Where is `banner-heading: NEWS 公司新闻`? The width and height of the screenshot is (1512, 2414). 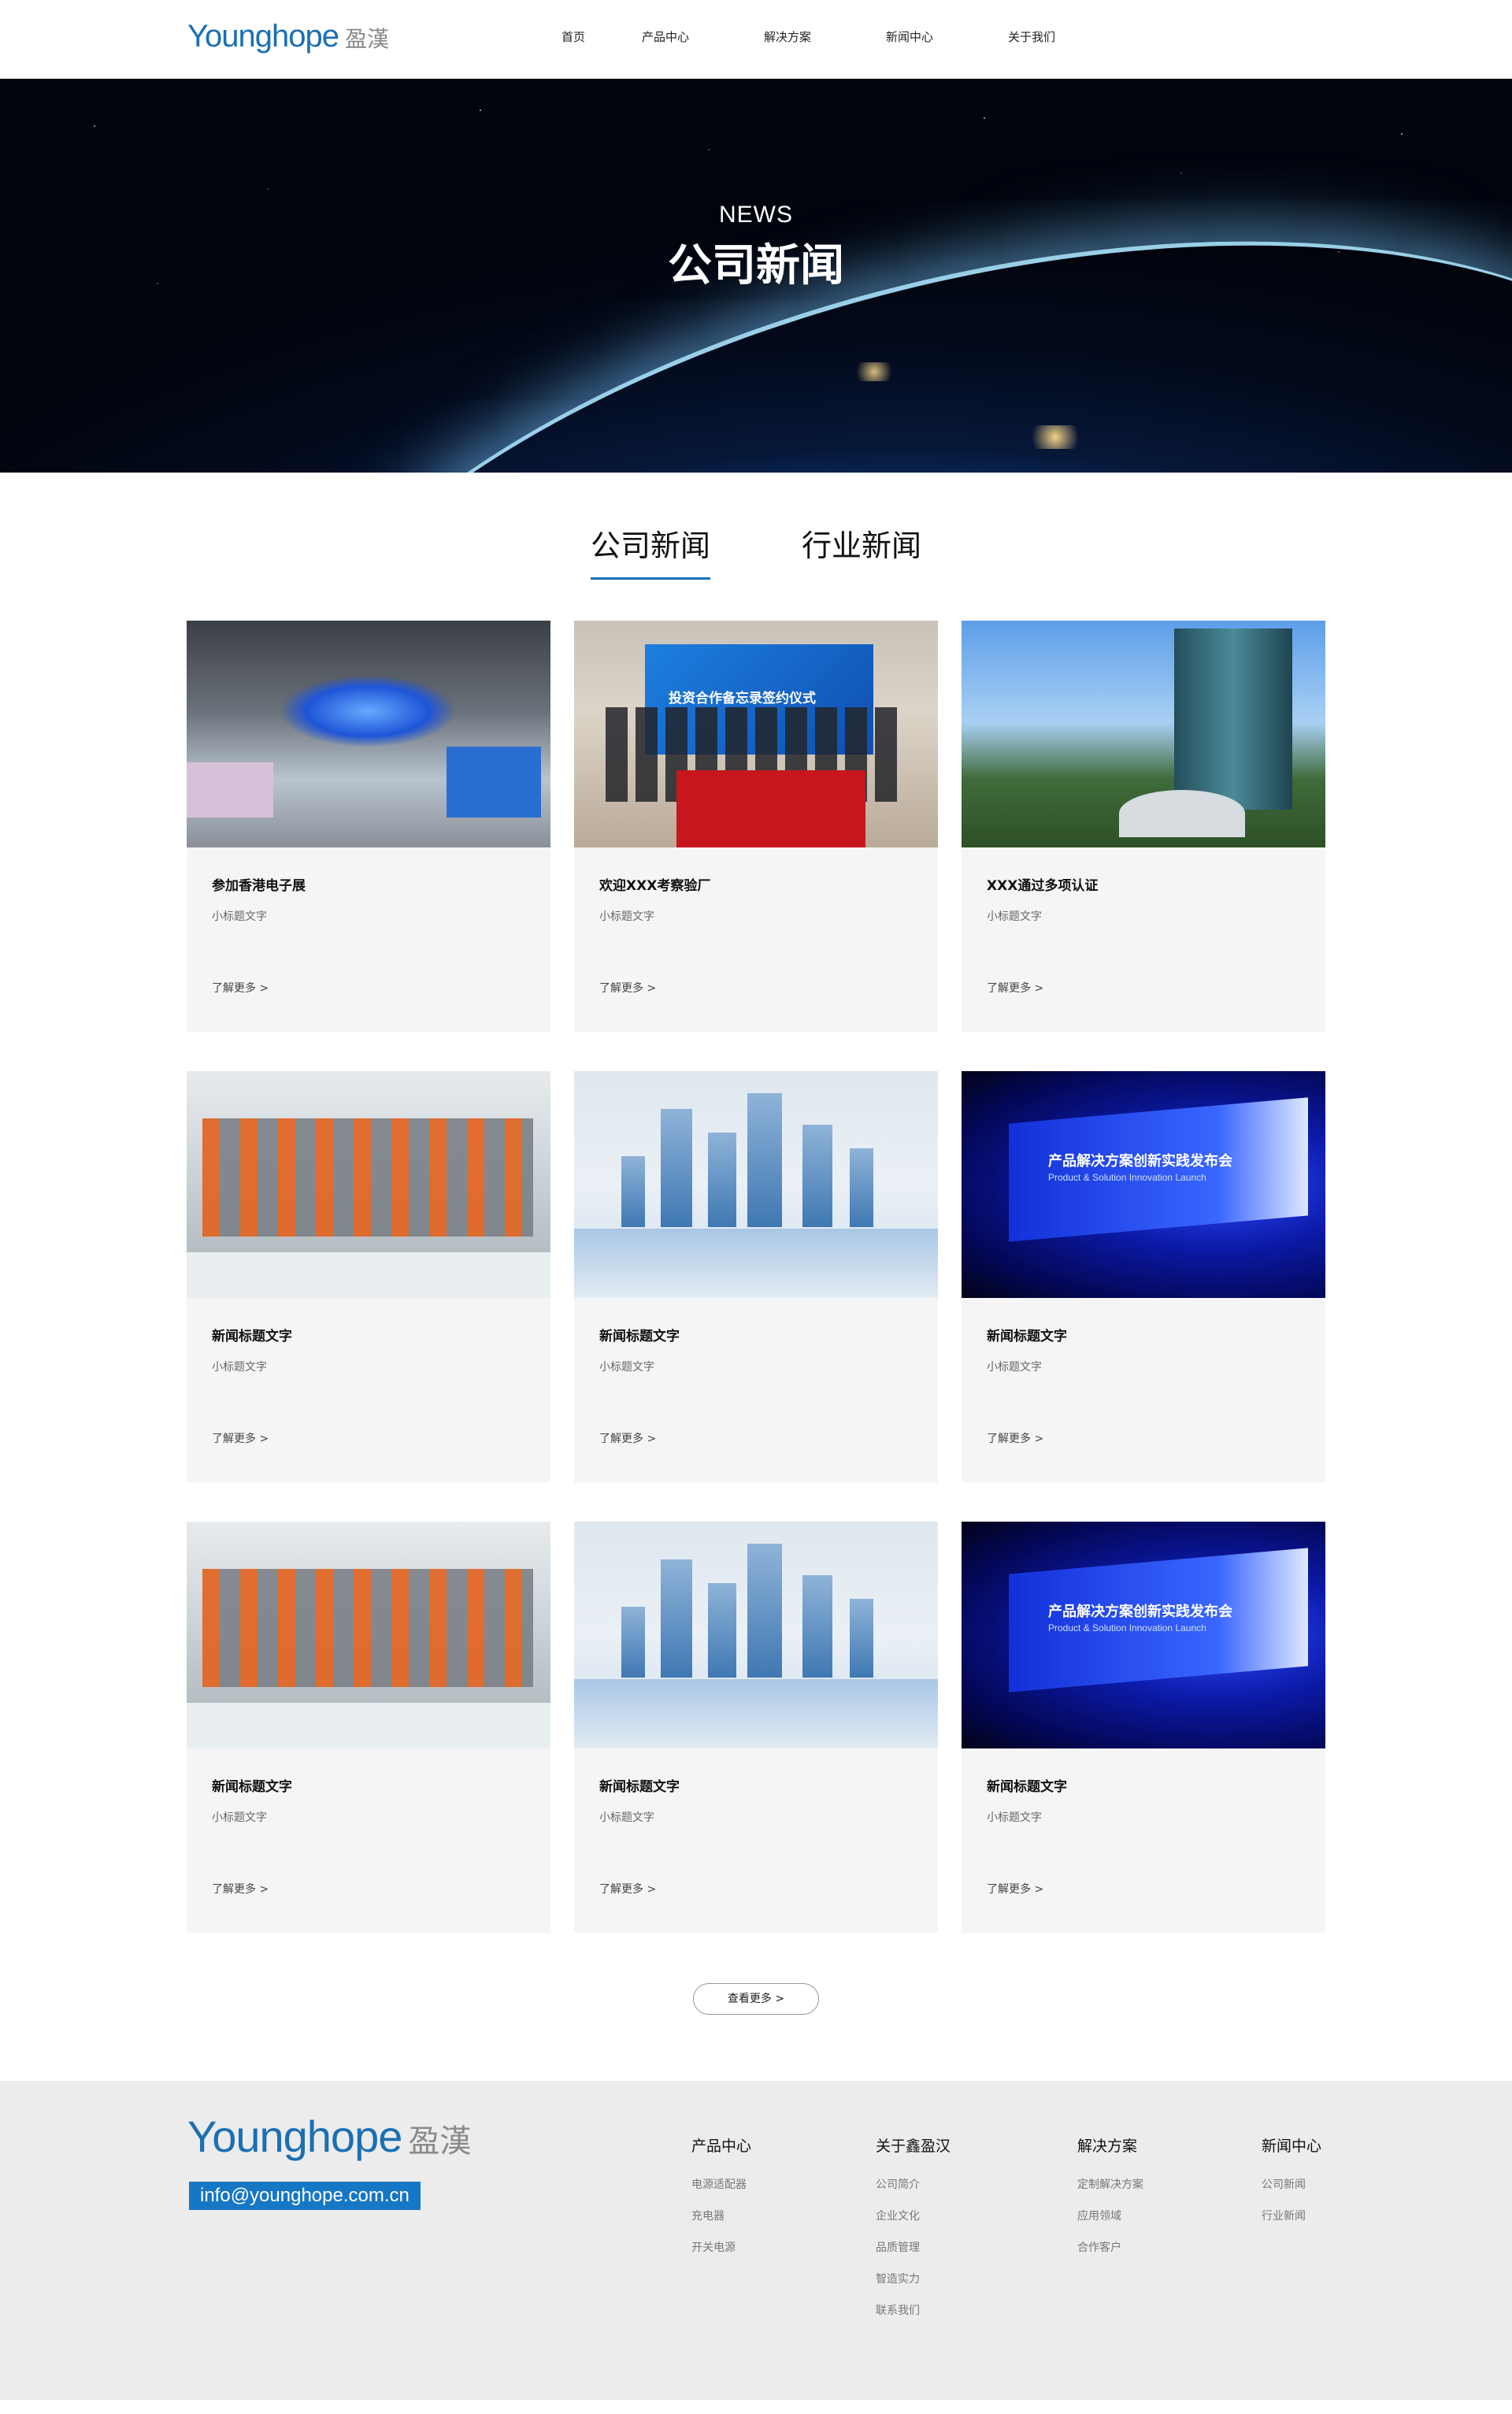 banner-heading: NEWS 公司新闻 is located at coordinates (756, 248).